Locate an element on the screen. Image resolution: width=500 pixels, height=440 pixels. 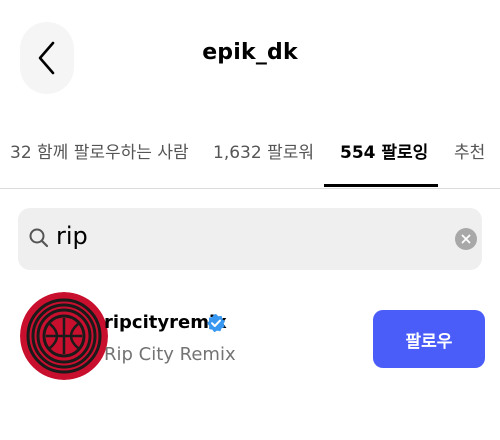
tab-suggested: 추천 is located at coordinates (469, 150).